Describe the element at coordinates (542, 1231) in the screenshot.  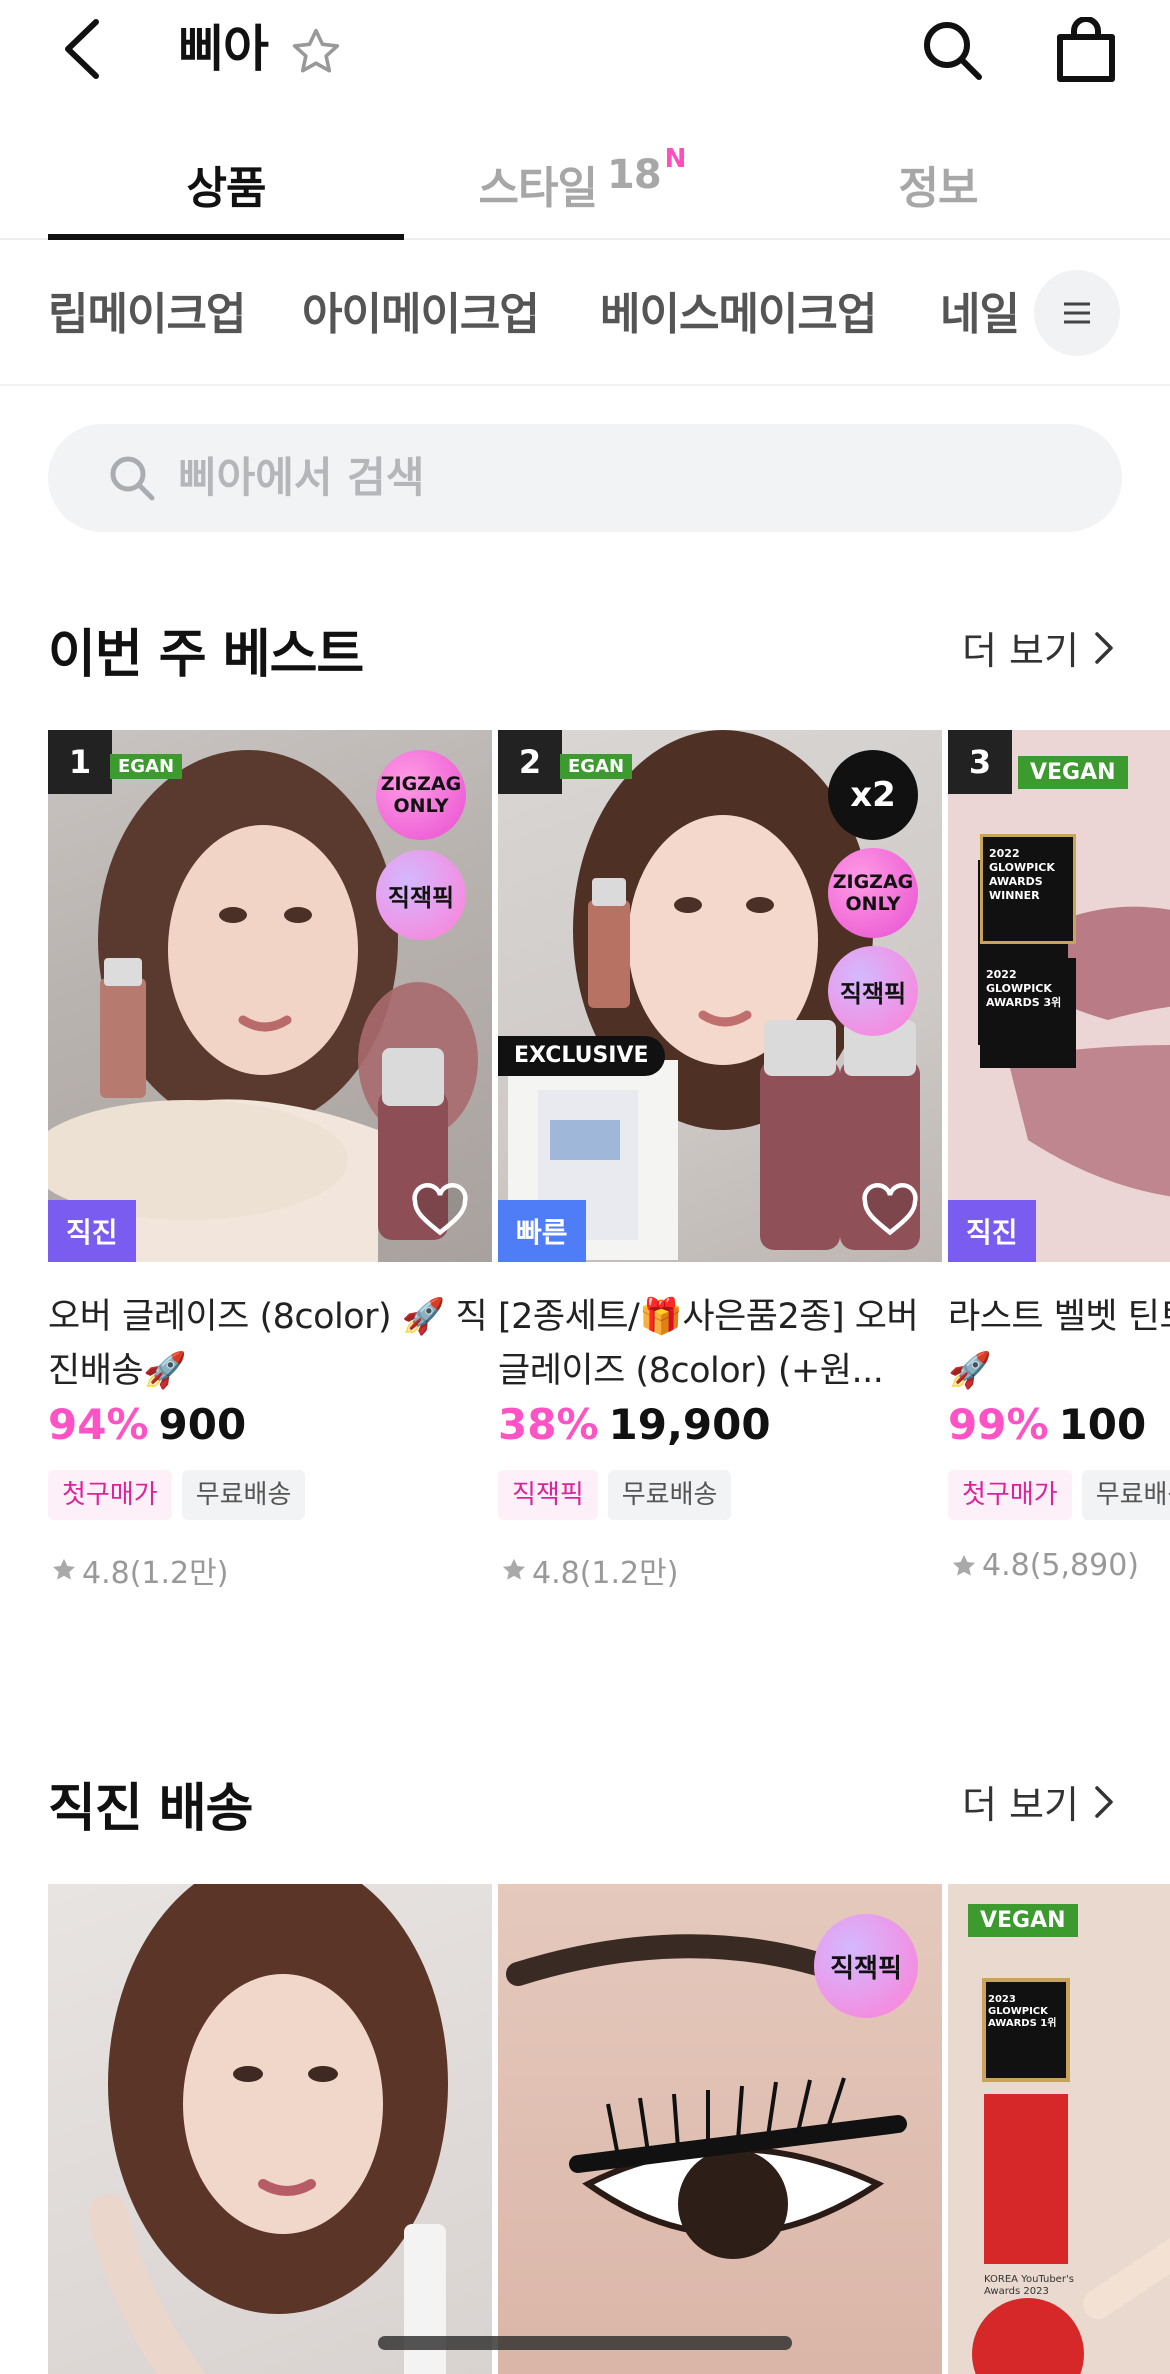
I see `shipping-tag: 빠른` at that location.